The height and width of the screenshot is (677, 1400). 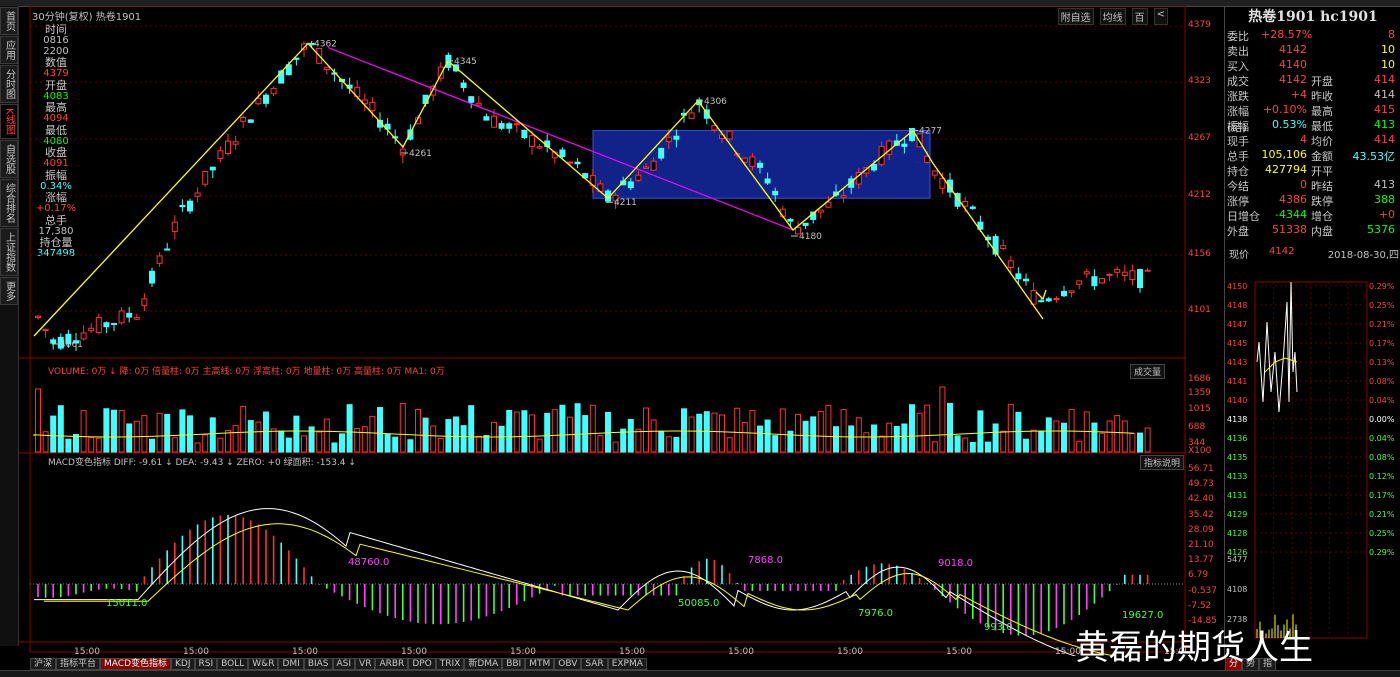 I want to click on indicator-tab: 新DMA, so click(x=483, y=664).